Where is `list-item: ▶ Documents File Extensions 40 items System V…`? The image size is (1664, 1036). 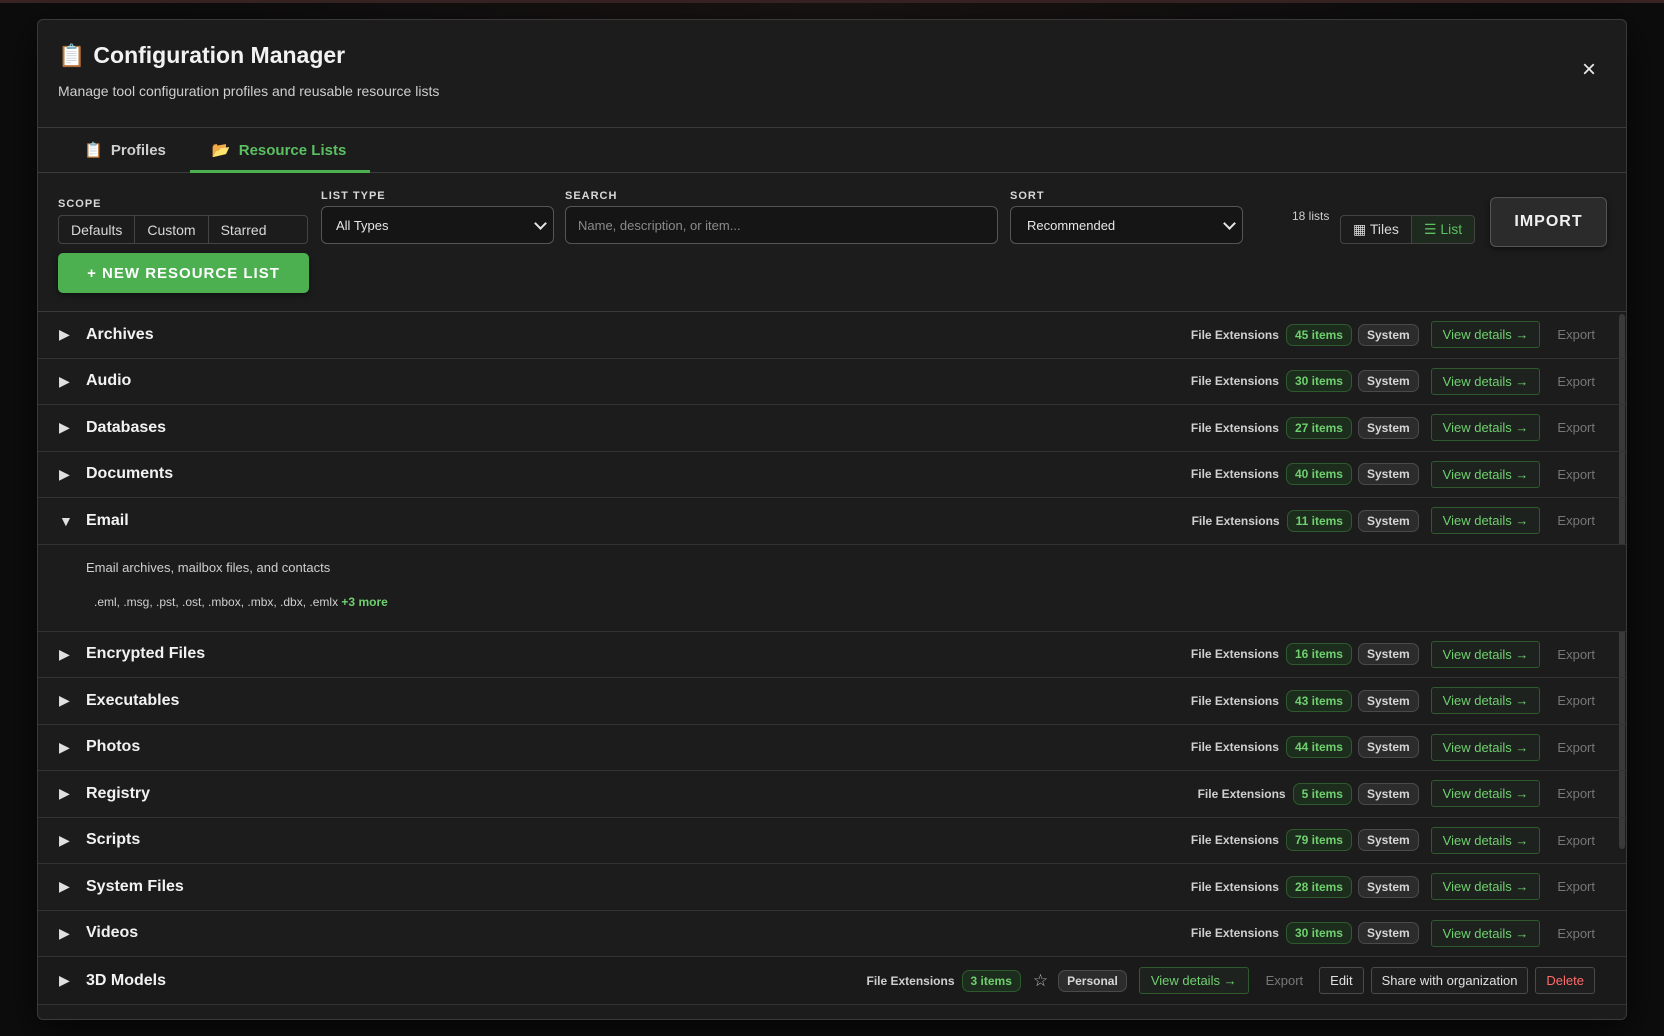
list-item: ▶ Documents File Extensions 40 items System V… is located at coordinates (832, 475).